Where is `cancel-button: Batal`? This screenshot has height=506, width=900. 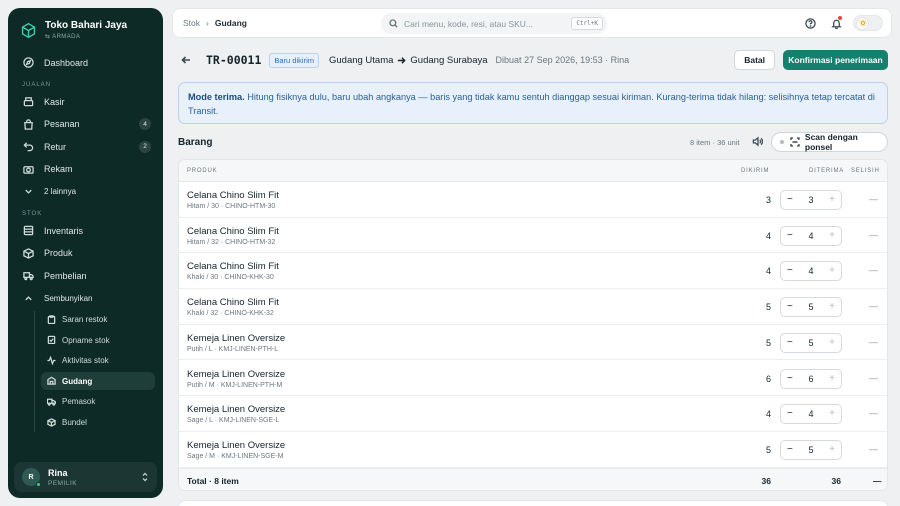 cancel-button: Batal is located at coordinates (754, 60).